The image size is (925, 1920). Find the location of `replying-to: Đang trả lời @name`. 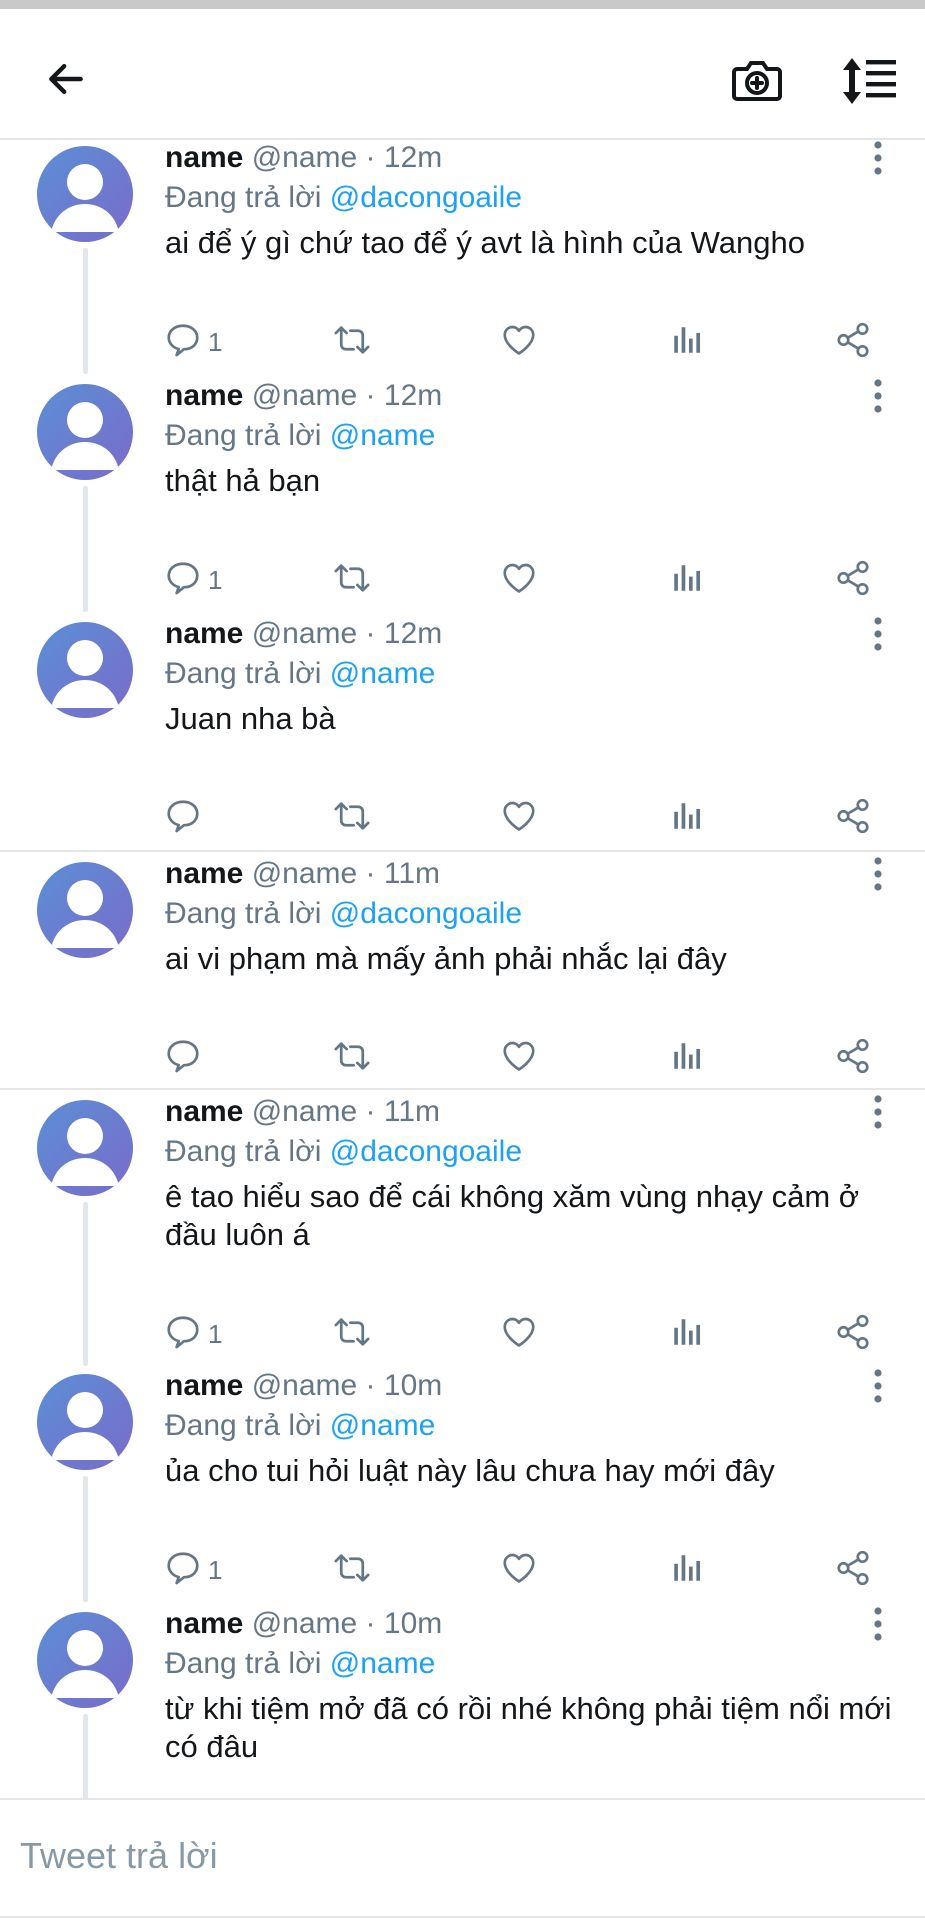

replying-to: Đang trả lời @name is located at coordinates (300, 674).